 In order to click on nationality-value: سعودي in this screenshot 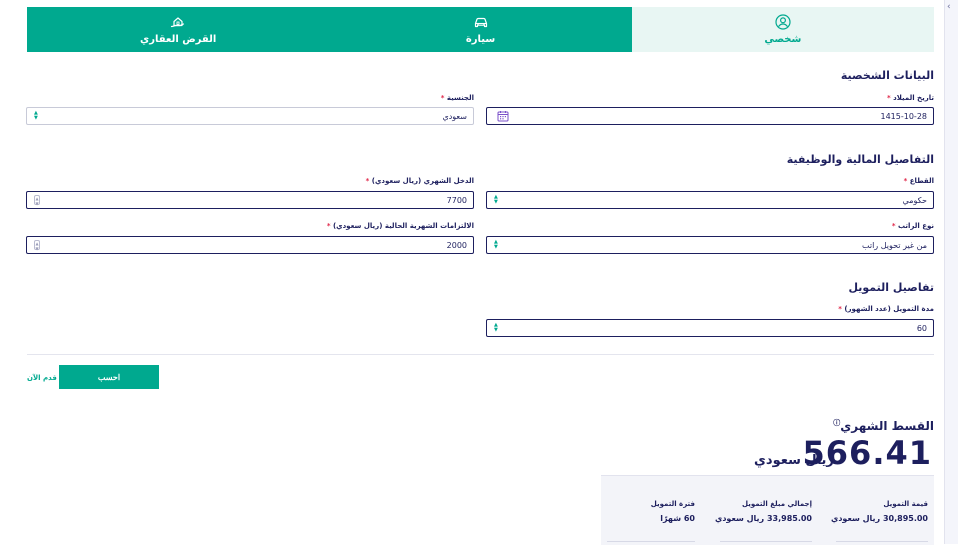, I will do `click(454, 116)`.